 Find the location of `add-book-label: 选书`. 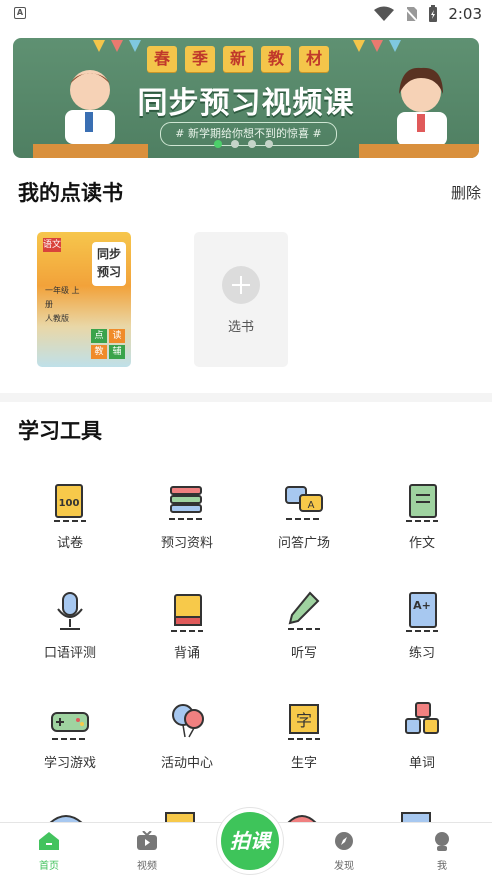

add-book-label: 选书 is located at coordinates (240, 327).